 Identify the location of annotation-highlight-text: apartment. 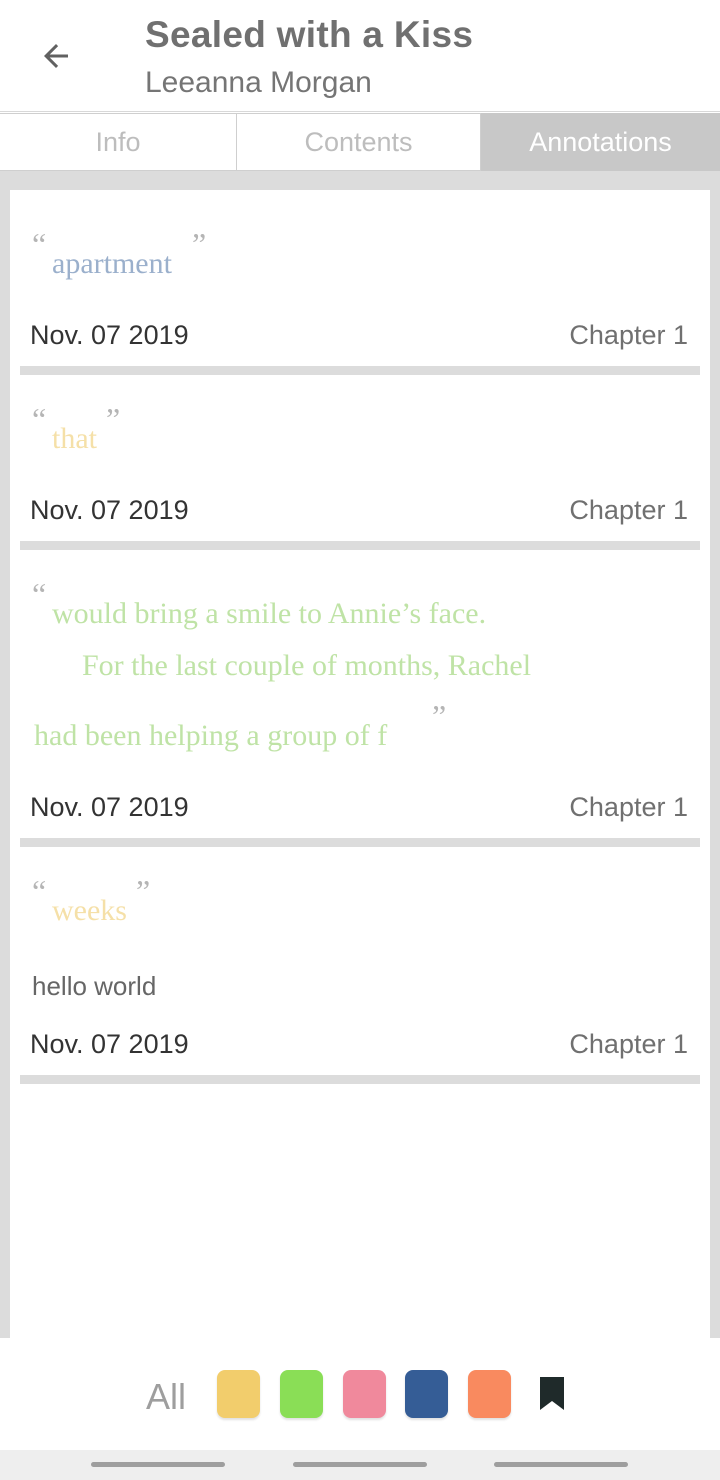
(112, 263).